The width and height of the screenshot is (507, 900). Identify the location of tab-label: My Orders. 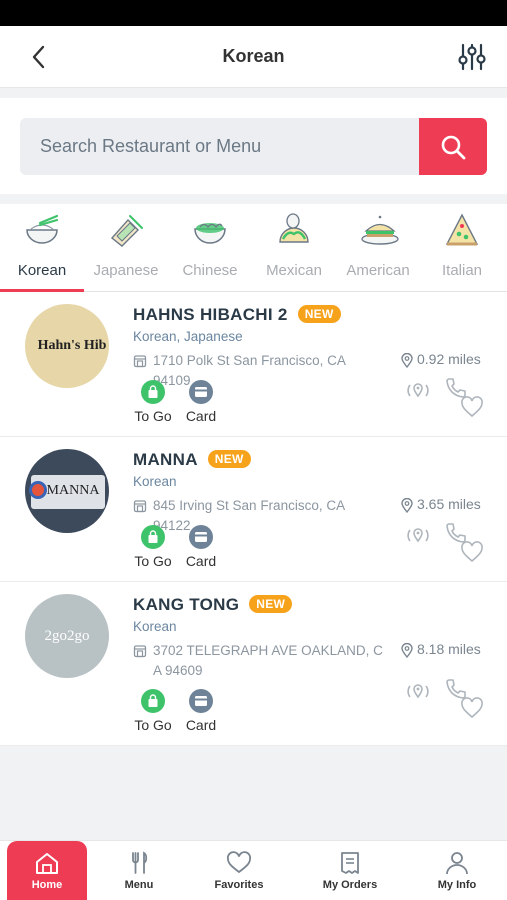
(350, 885).